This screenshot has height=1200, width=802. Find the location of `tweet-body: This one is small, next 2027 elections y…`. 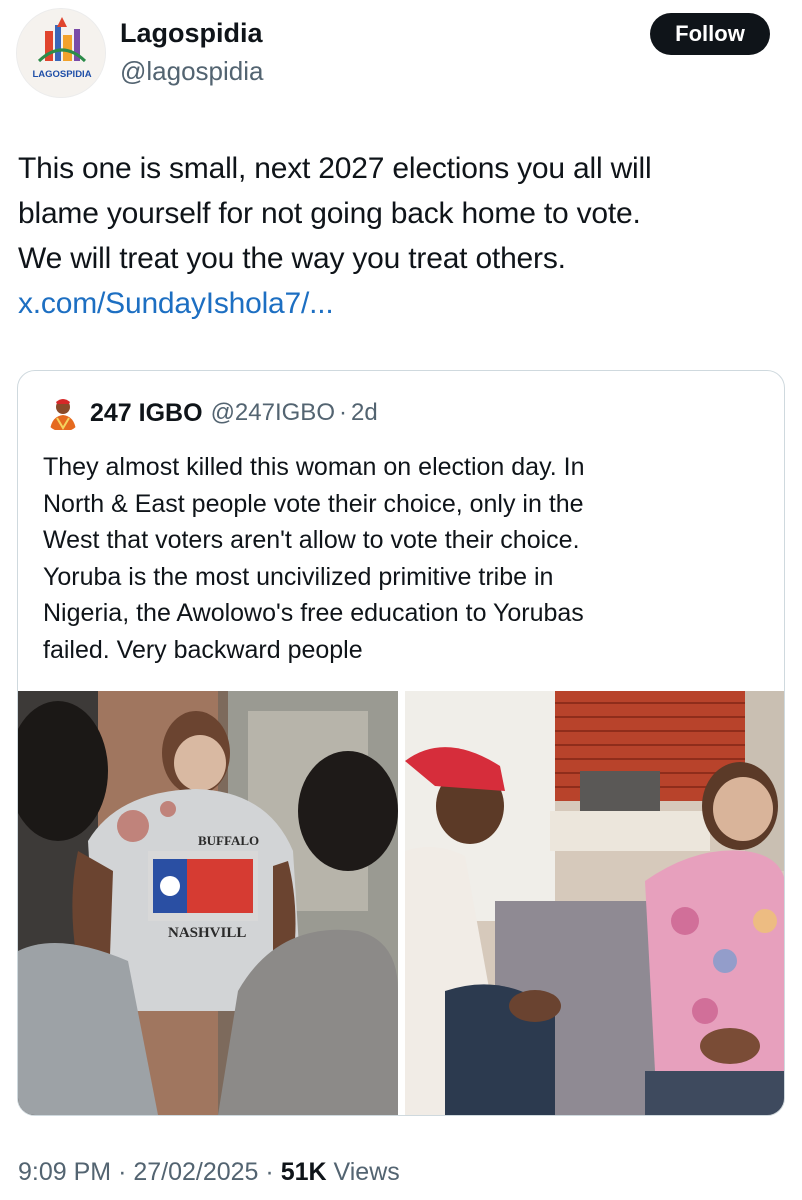

tweet-body: This one is small, next 2027 elections y… is located at coordinates (403, 236).